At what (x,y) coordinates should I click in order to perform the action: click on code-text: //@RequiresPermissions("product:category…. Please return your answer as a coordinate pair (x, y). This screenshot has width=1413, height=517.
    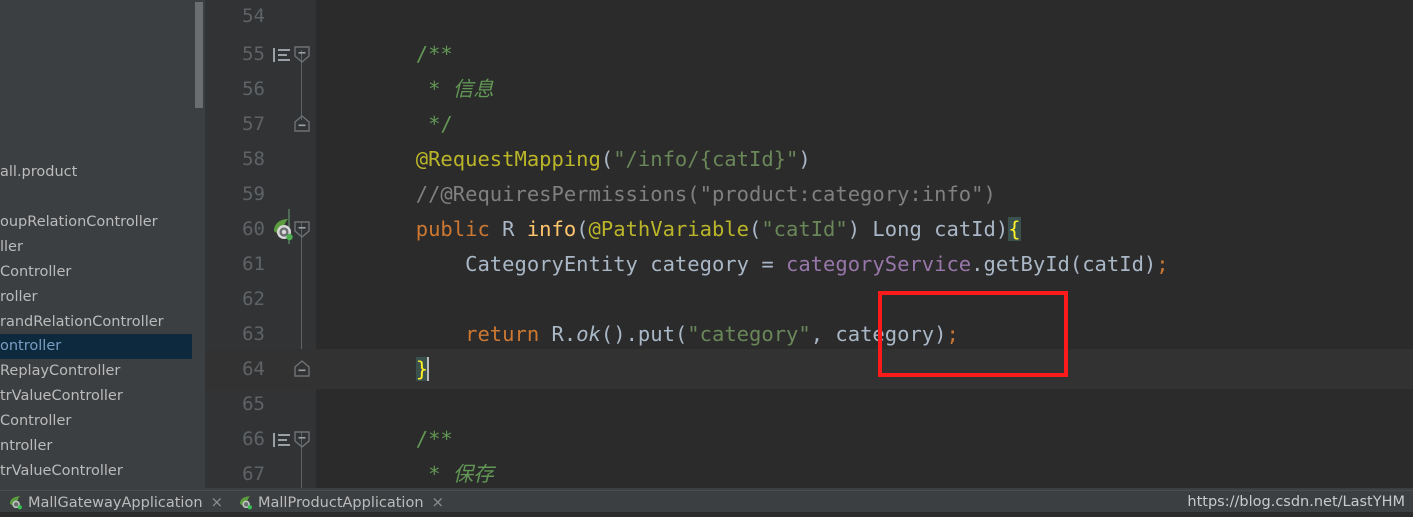
    Looking at the image, I should click on (656, 194).